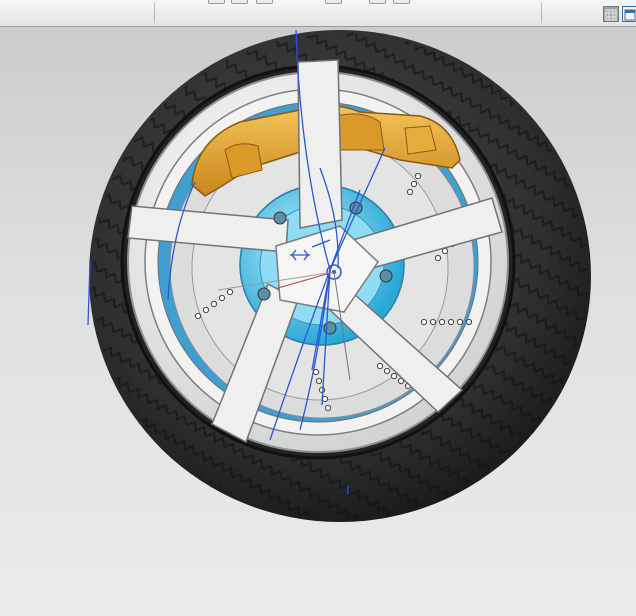 This screenshot has width=636, height=616. I want to click on grid-view-icon, so click(611, 14).